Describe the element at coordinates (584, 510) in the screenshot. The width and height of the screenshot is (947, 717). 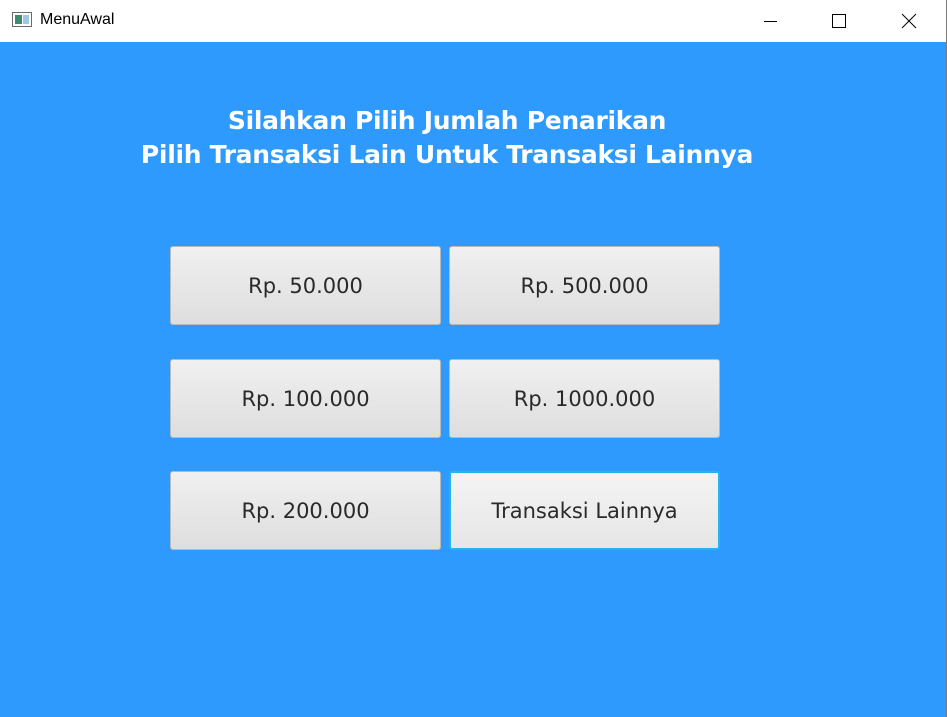
I see `other-transaction-button: Transaksi Lainnya` at that location.